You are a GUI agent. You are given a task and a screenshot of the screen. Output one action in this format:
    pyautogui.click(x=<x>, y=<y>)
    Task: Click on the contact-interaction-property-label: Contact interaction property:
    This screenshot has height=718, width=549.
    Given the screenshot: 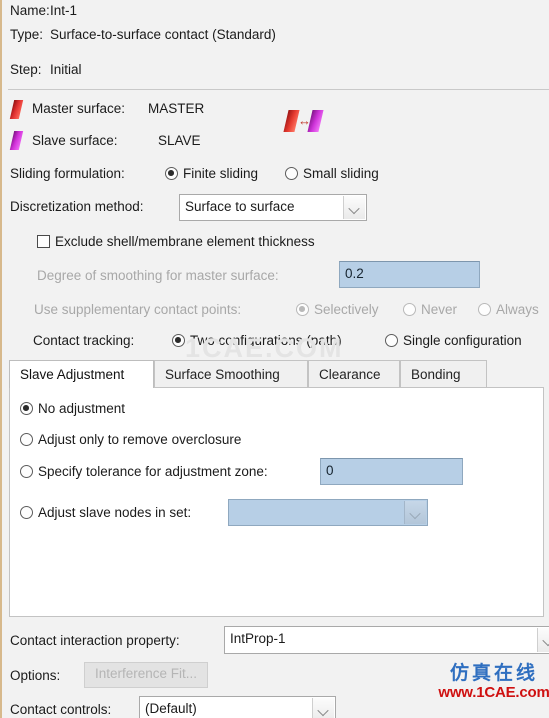 What is the action you would take?
    pyautogui.click(x=95, y=640)
    